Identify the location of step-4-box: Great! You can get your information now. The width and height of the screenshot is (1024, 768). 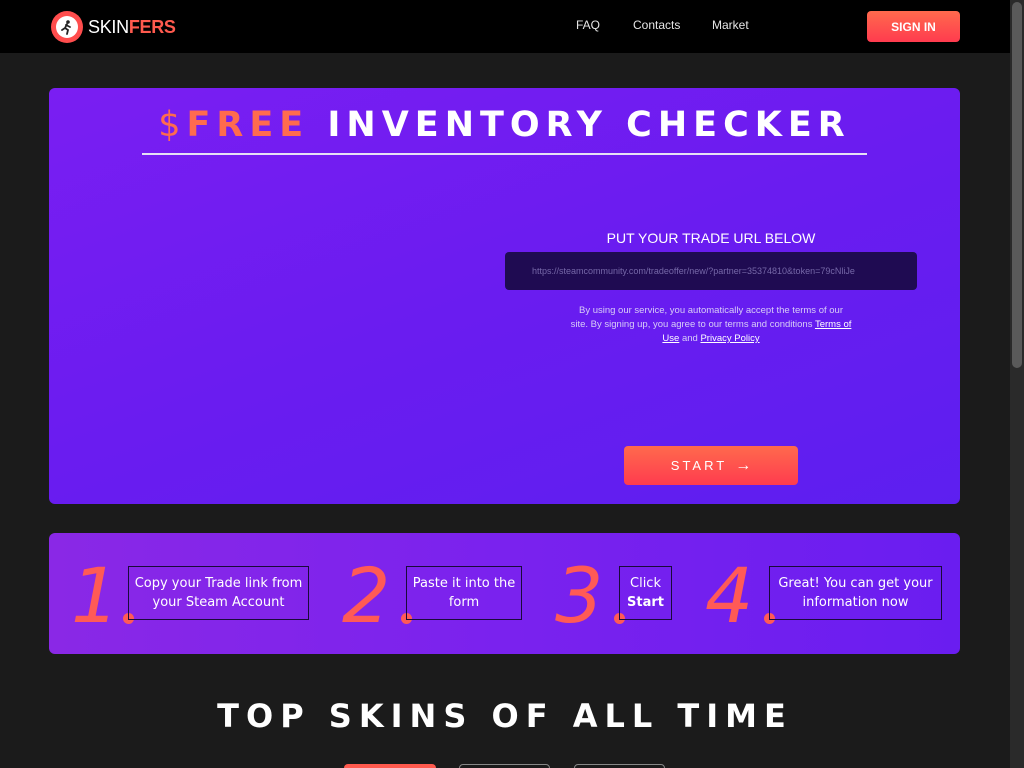
(855, 593).